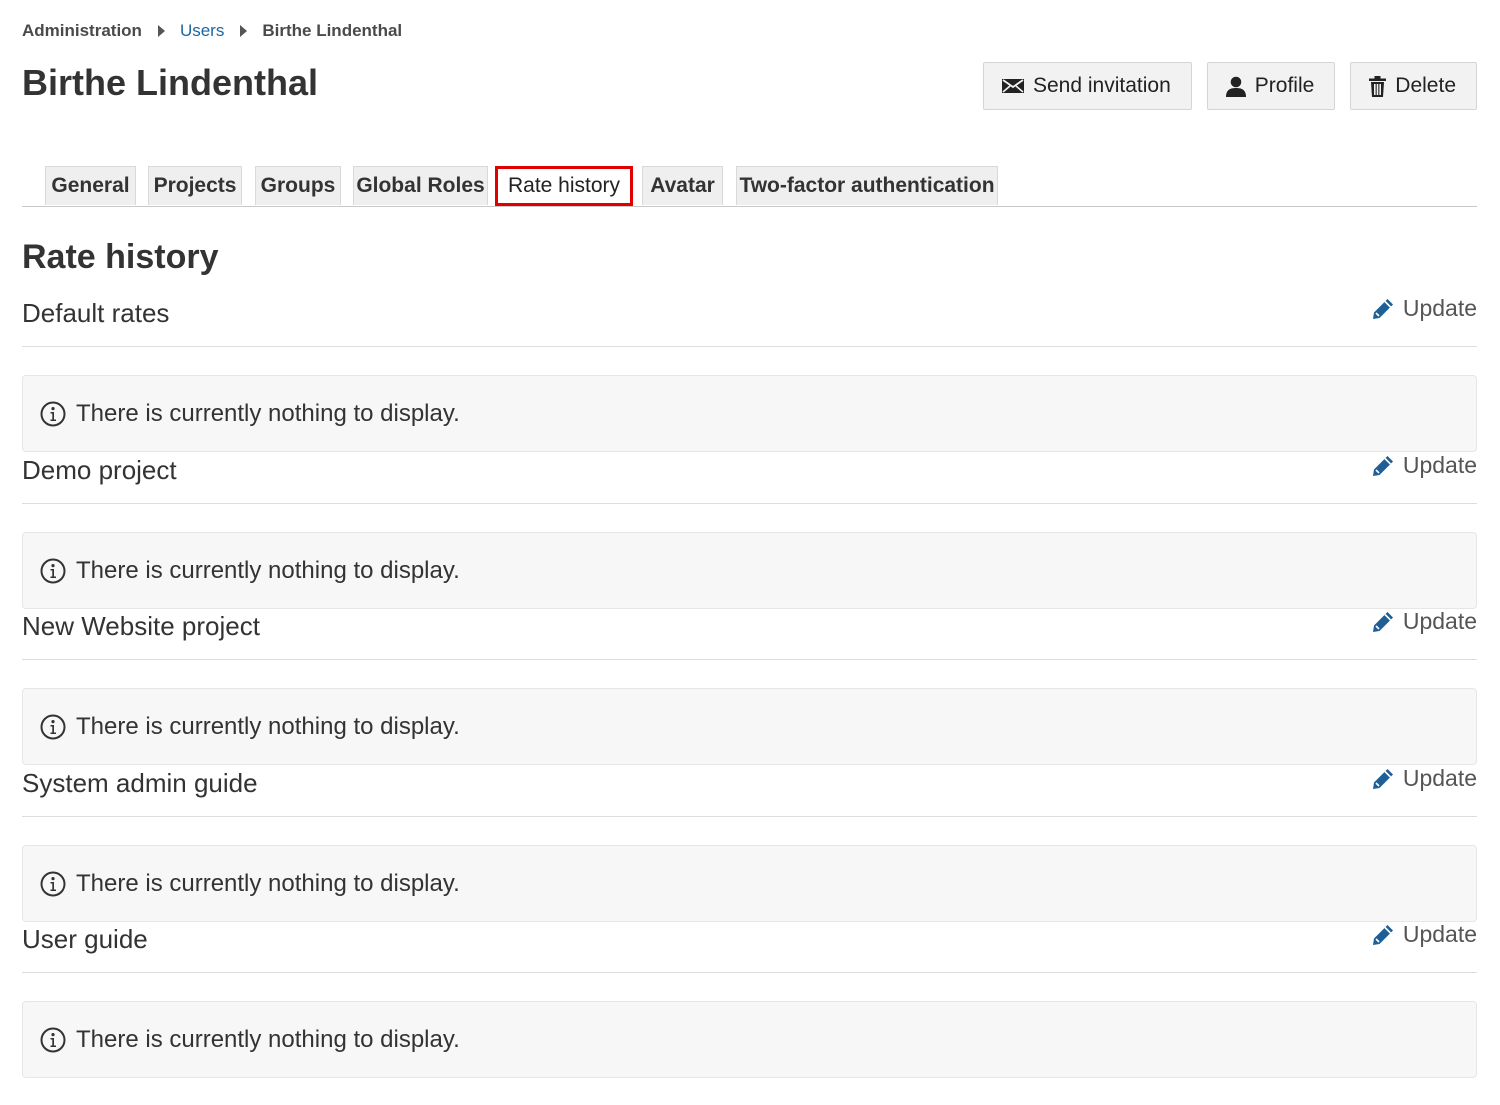 This screenshot has height=1105, width=1500. What do you see at coordinates (749, 634) in the screenshot?
I see `rate-group-header: New Website project Update` at bounding box center [749, 634].